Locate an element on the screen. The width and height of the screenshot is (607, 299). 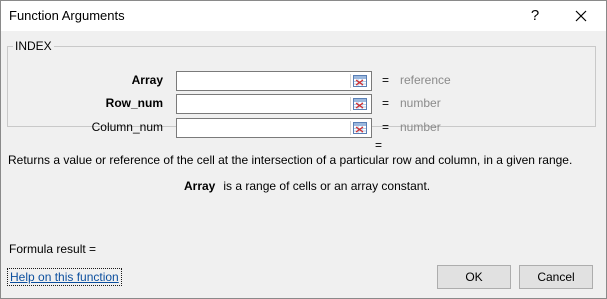
ok-button: OK is located at coordinates (474, 277).